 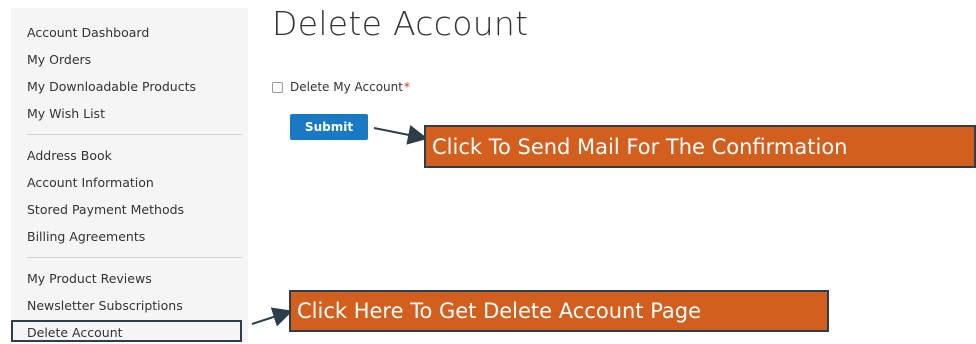 What do you see at coordinates (111, 86) in the screenshot?
I see `sidebar-item-downloadable-products: My Downloadable Products` at bounding box center [111, 86].